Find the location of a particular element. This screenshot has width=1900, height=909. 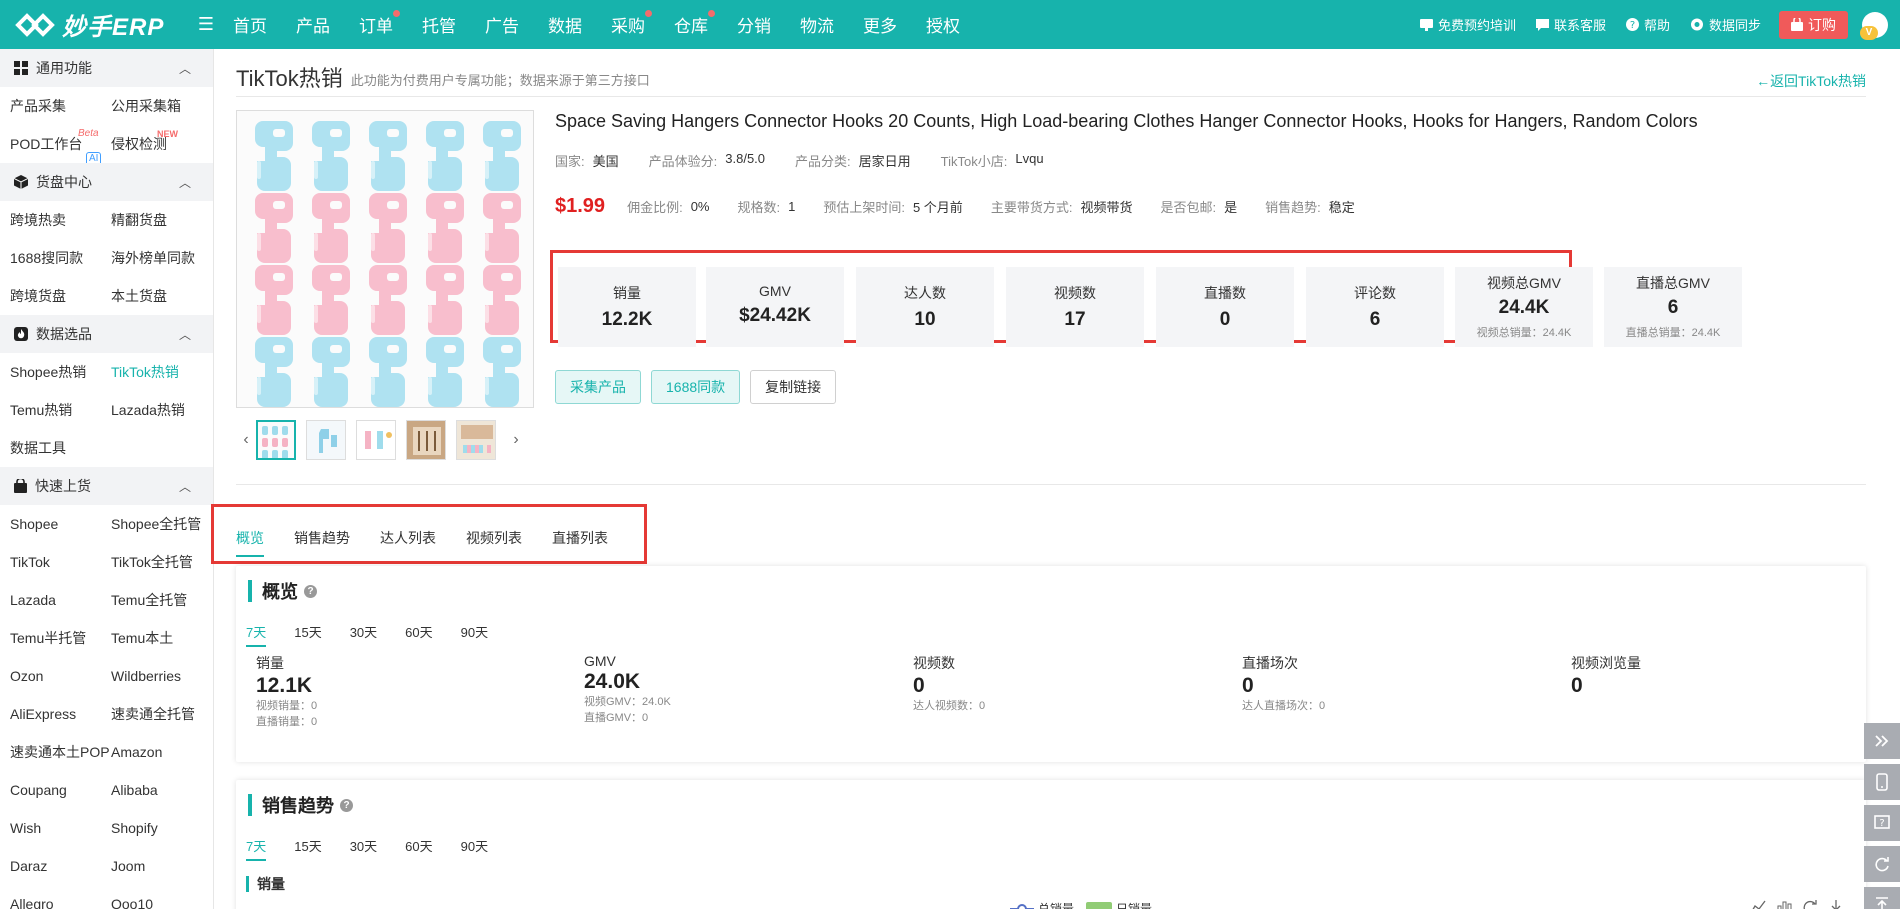

nav-hosting: 托管 is located at coordinates (439, 24).